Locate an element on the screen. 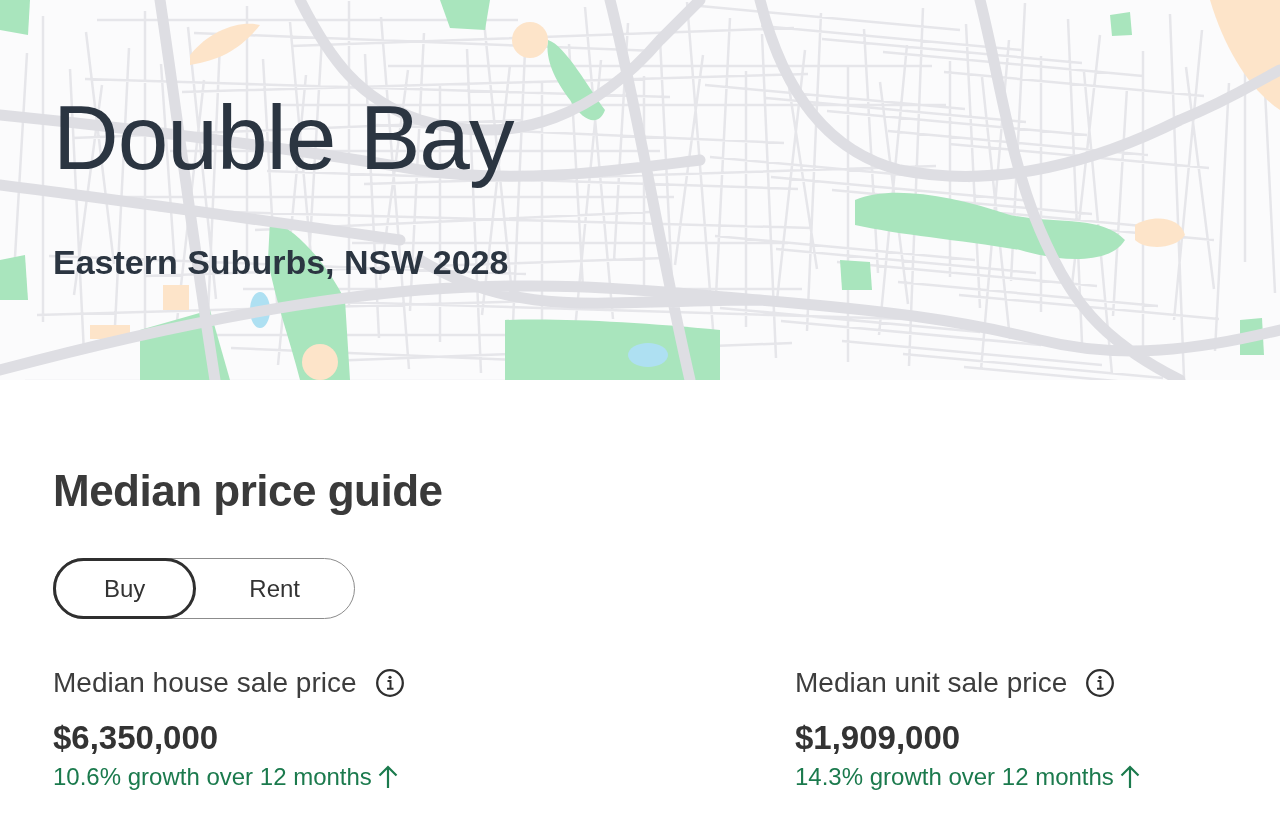 This screenshot has height=820, width=1280. growth-text: 14.3% growth over 12 months is located at coordinates (954, 777).